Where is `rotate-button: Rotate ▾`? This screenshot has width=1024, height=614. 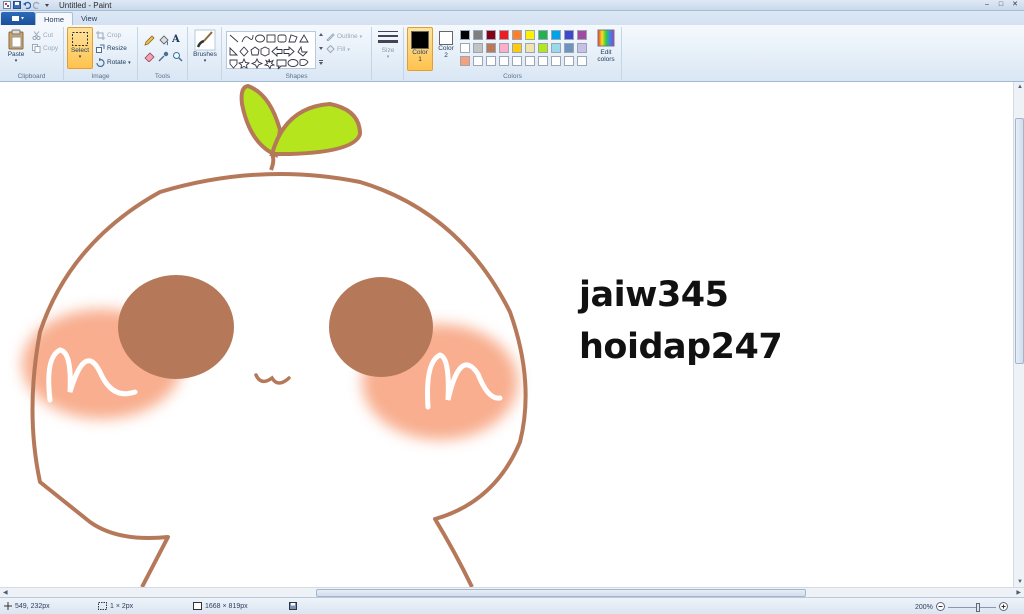 rotate-button: Rotate ▾ is located at coordinates (113, 62).